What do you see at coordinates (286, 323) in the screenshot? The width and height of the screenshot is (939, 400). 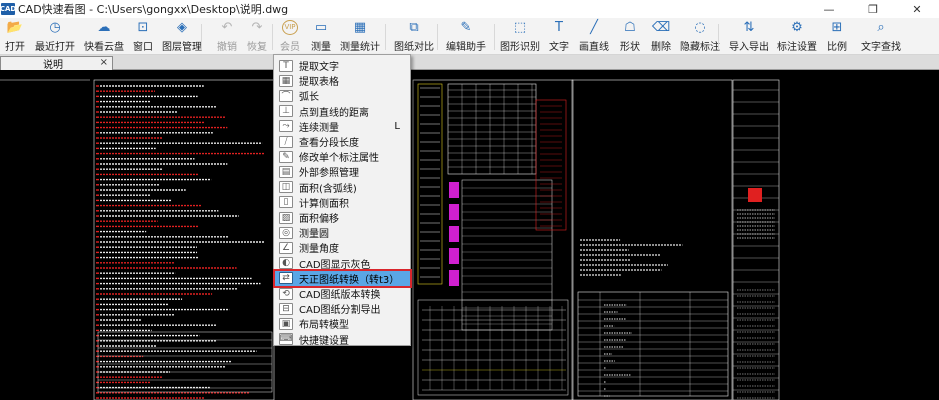 I see `layout-to-model-icon: ▣` at bounding box center [286, 323].